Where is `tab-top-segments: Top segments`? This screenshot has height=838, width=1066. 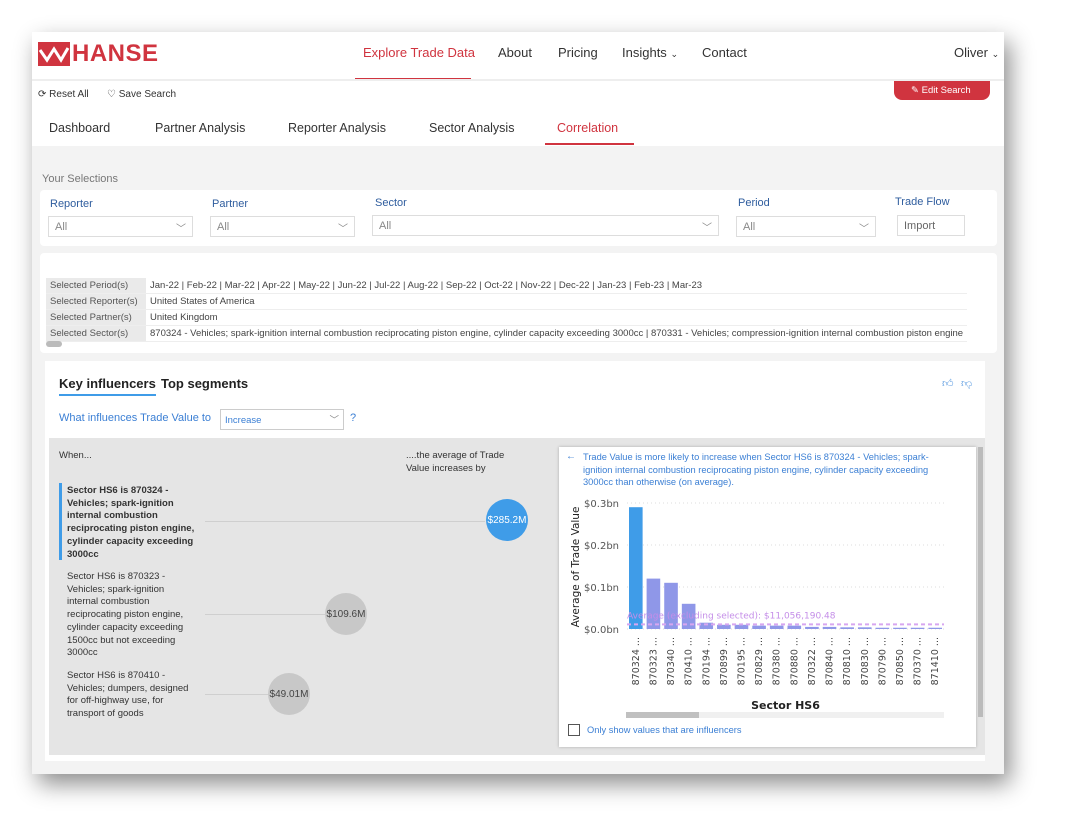
tab-top-segments: Top segments is located at coordinates (204, 383).